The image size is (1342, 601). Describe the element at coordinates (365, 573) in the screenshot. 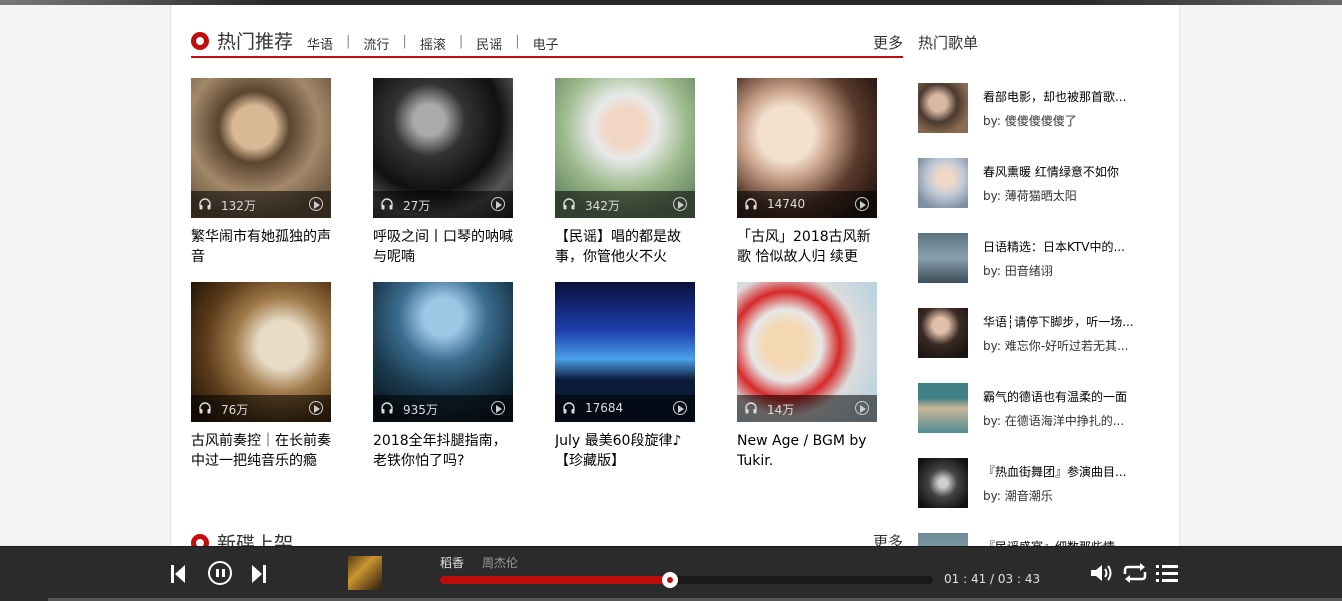

I see `now-playing-cover` at that location.